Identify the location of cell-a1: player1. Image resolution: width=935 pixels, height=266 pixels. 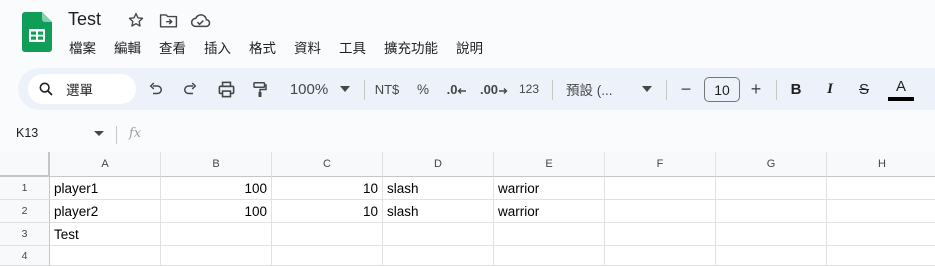
(105, 188).